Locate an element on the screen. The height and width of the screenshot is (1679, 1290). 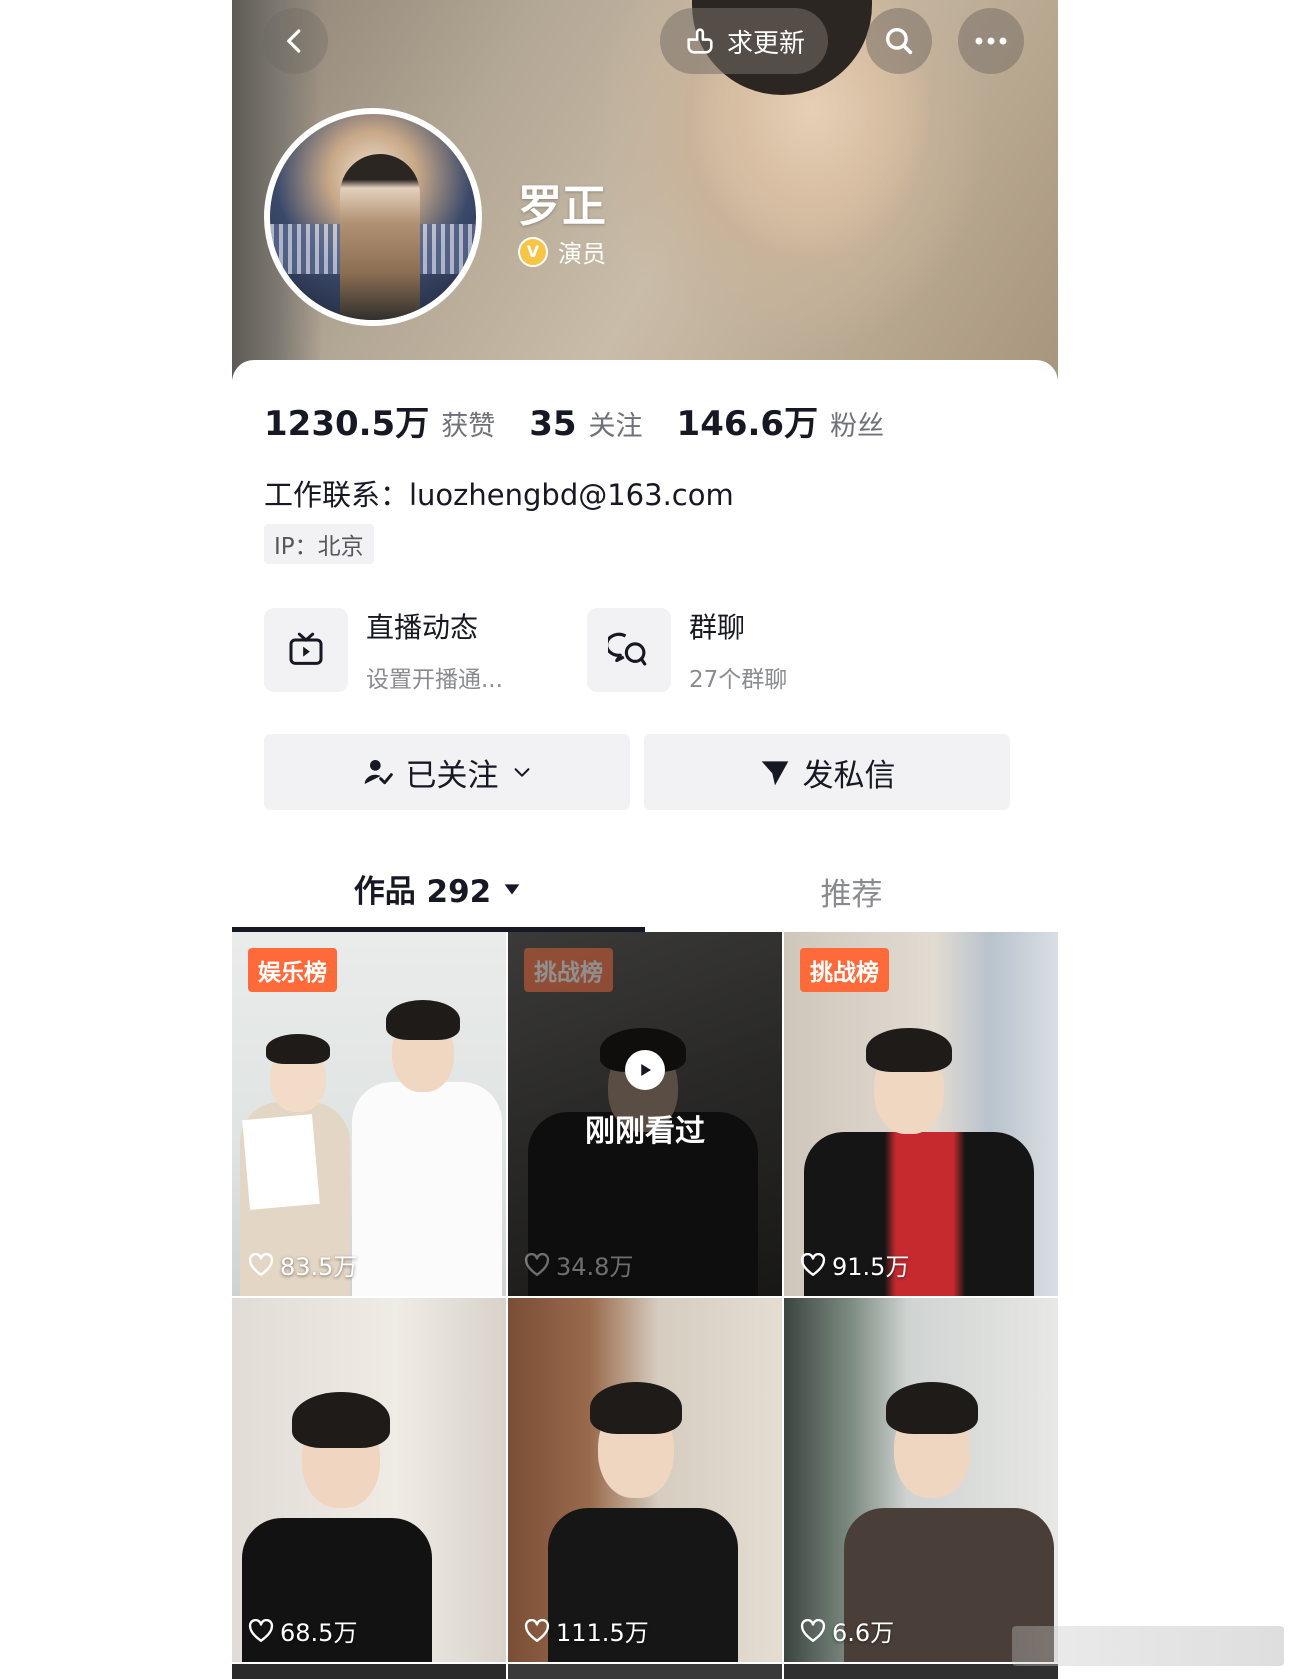
back-button is located at coordinates (295, 41).